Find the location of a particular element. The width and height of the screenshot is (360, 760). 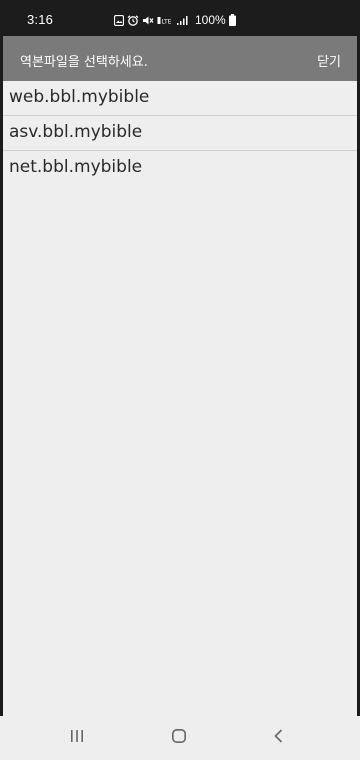

list-item: net.bbl.mybible is located at coordinates (180, 168).